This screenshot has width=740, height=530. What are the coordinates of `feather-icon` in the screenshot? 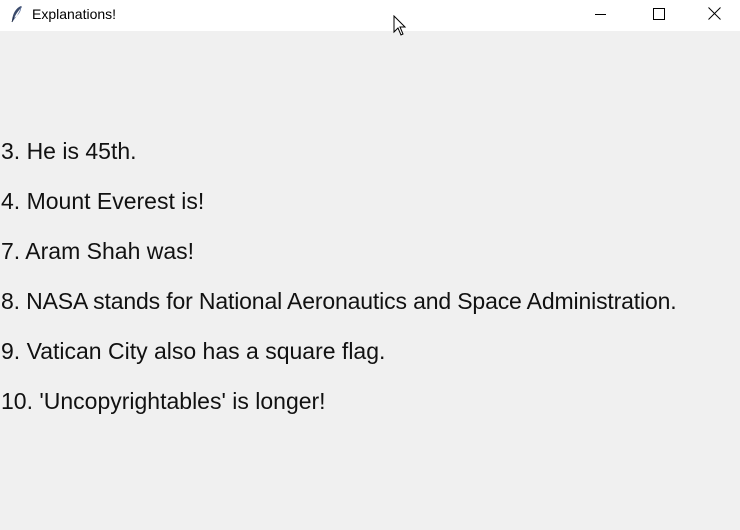 It's located at (17, 14).